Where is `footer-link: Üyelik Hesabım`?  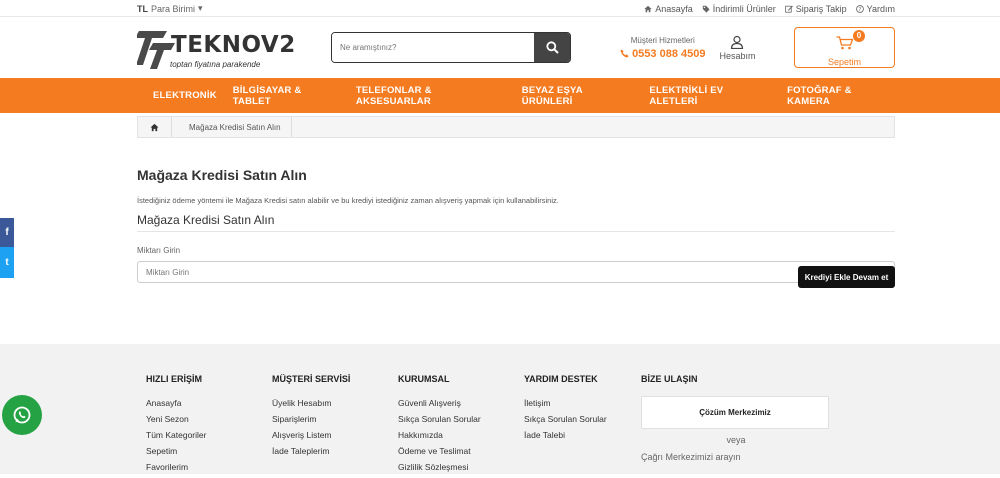 footer-link: Üyelik Hesabım is located at coordinates (335, 403).